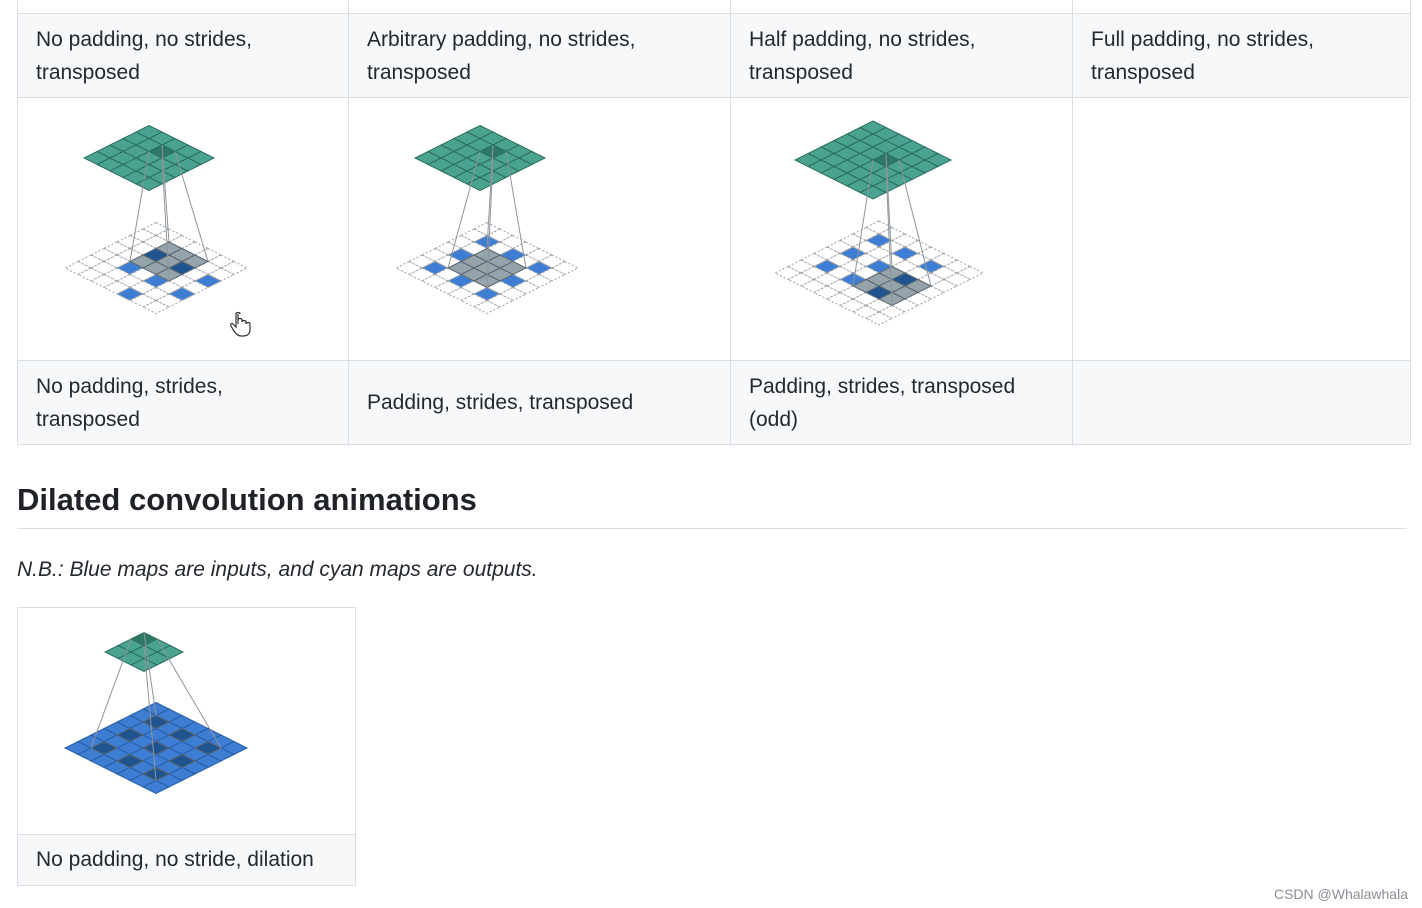 This screenshot has width=1422, height=908. What do you see at coordinates (879, 223) in the screenshot?
I see `transposed-padding-strides-odd-animation` at bounding box center [879, 223].